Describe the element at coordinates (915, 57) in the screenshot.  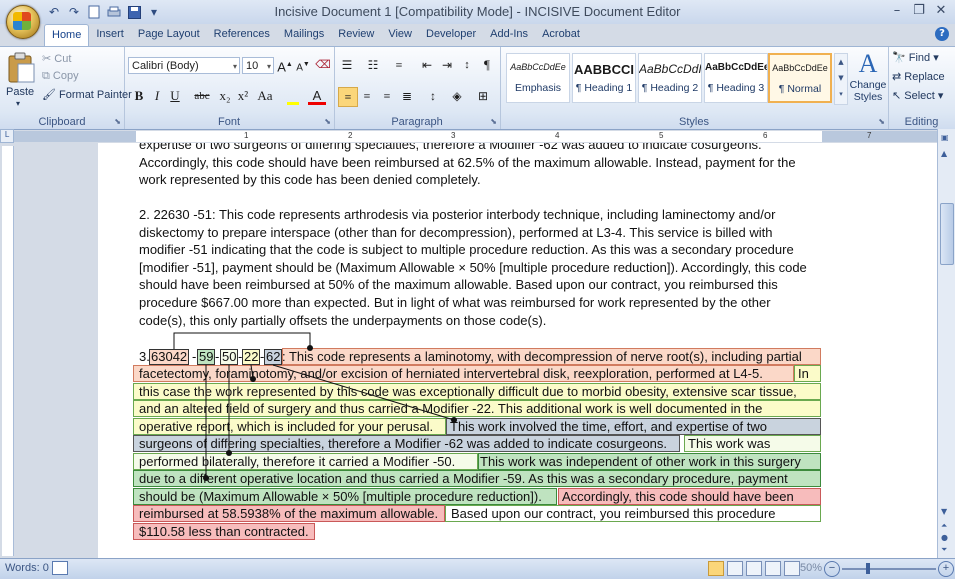
I see `find-button: 🔭 Find ▾` at that location.